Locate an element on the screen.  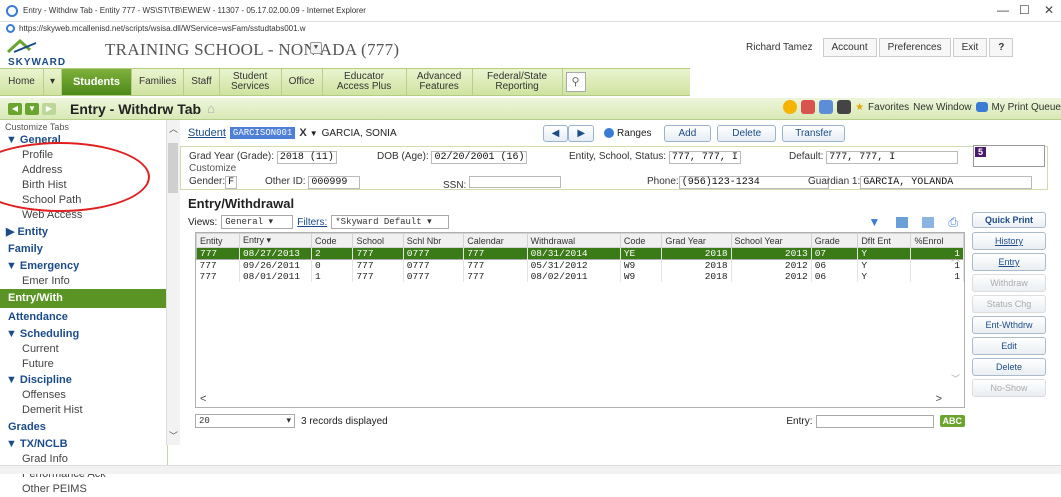
scroll-left-icon: < is located at coordinates (203, 399).